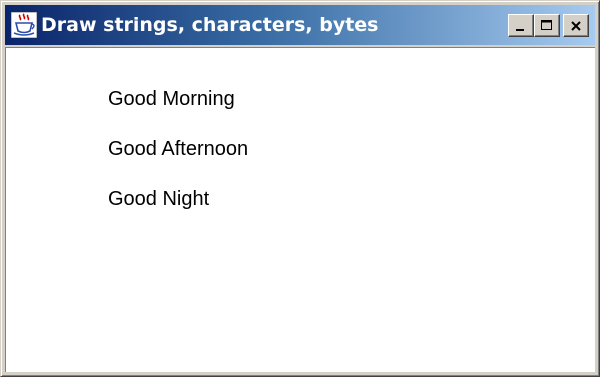  I want to click on text-line-good-morning: Good Morning, so click(171, 99).